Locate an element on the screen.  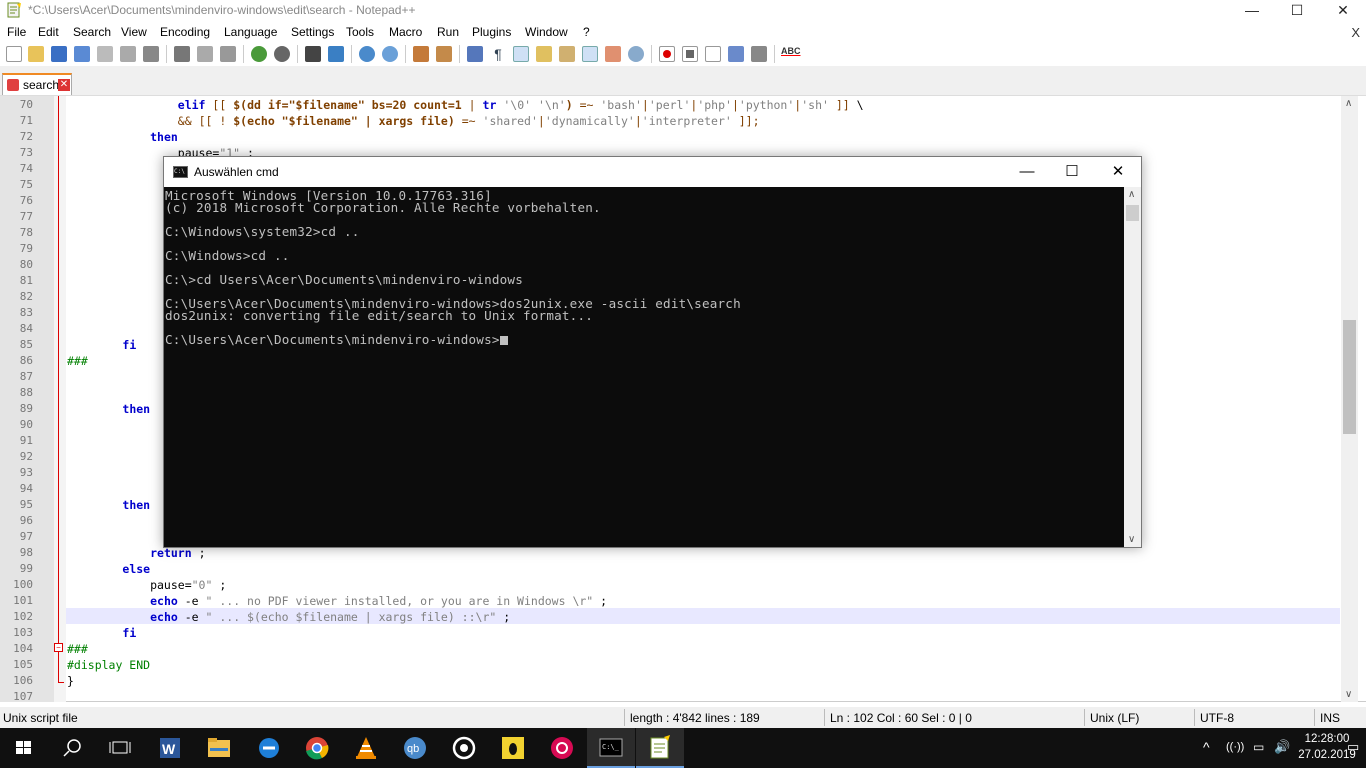
play-macro-icon is located at coordinates (713, 54).